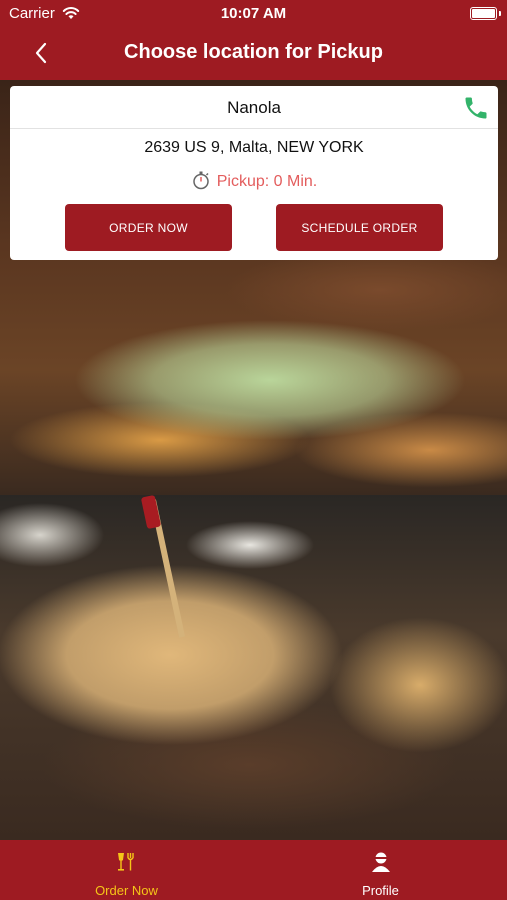  What do you see at coordinates (254, 147) in the screenshot?
I see `location-address: 2639 US 9, Malta, NEW YORK` at bounding box center [254, 147].